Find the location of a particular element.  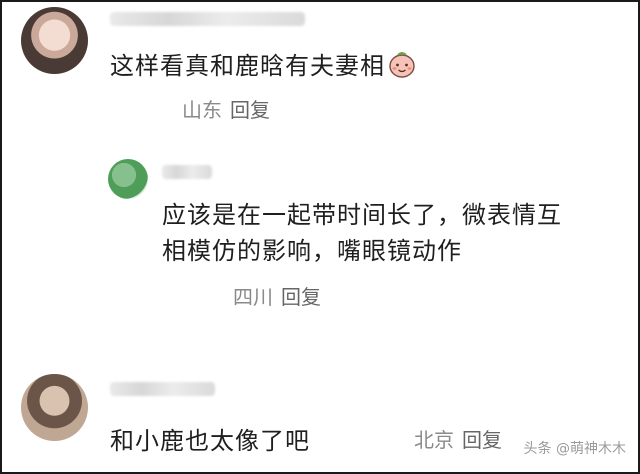

reply-text-line-2: 相模仿的影响，嘴眼镜动作 is located at coordinates (312, 251).